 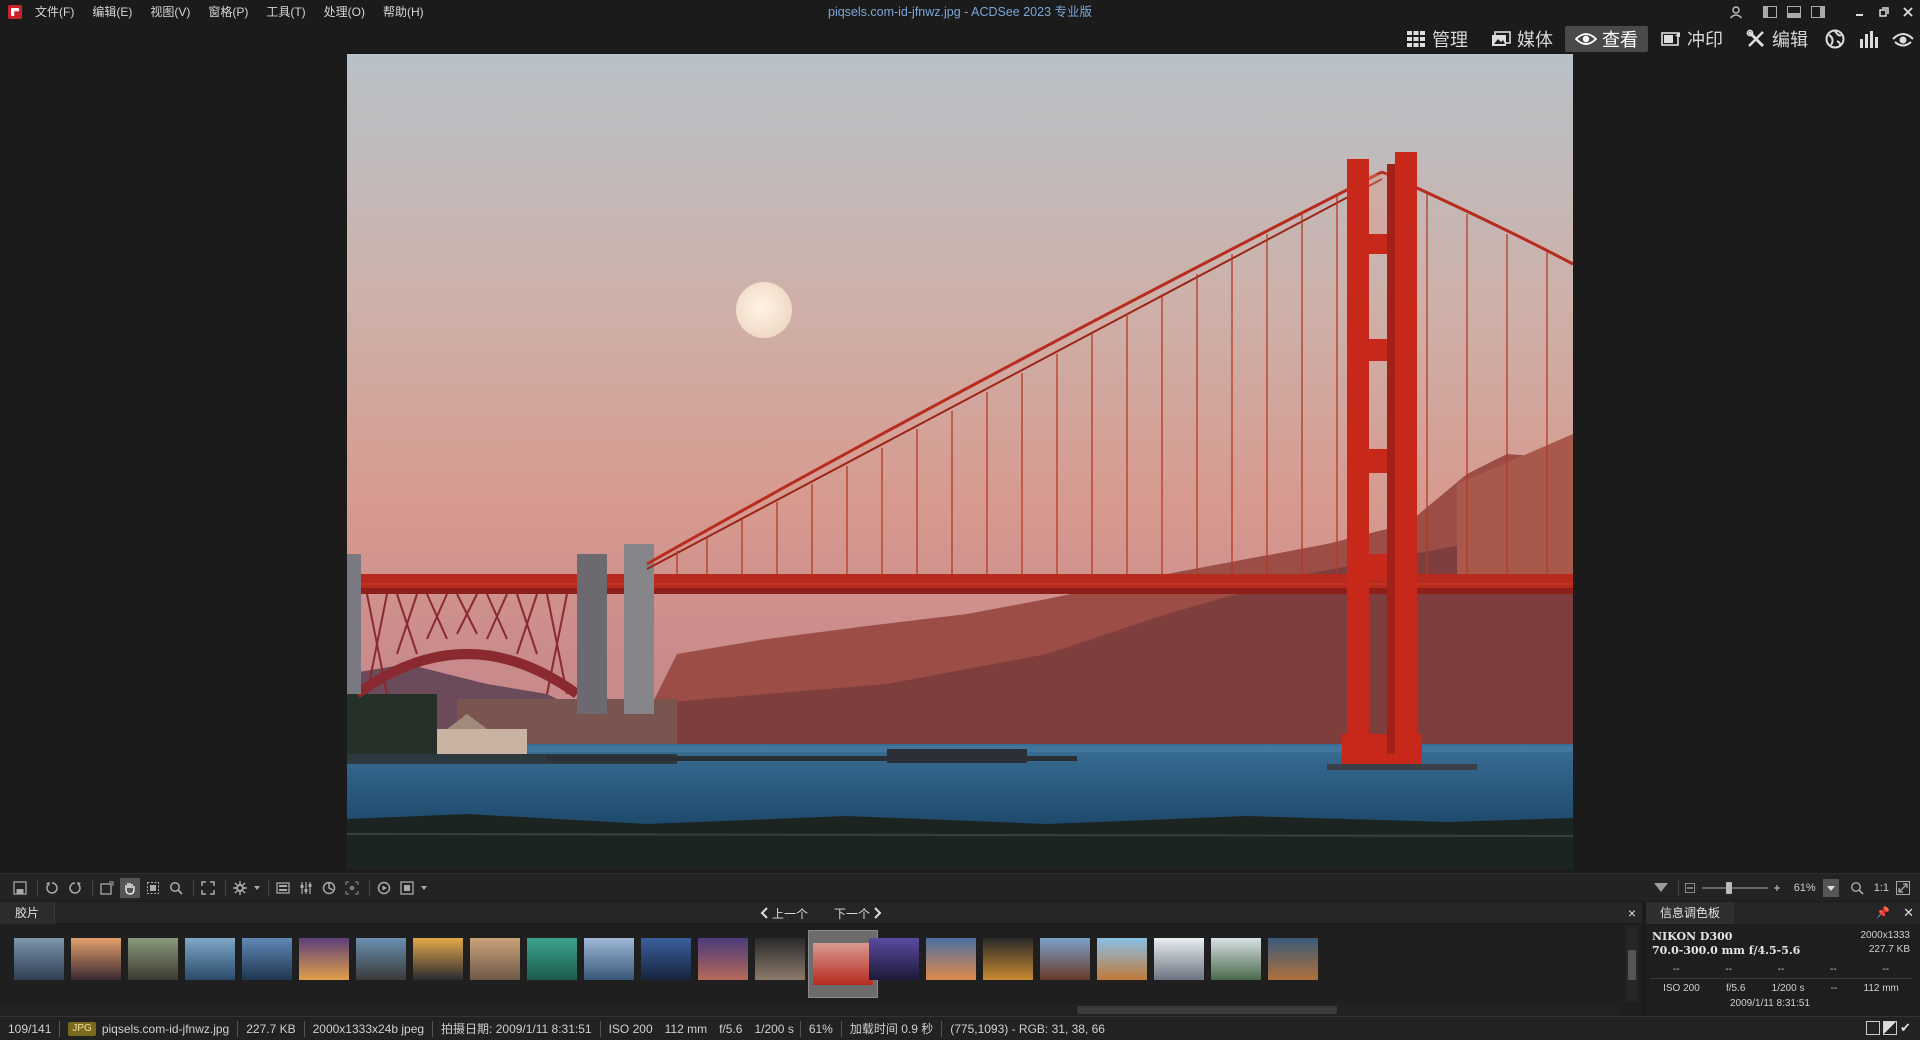 I want to click on zoom-in-icon, so click(x=1777, y=888).